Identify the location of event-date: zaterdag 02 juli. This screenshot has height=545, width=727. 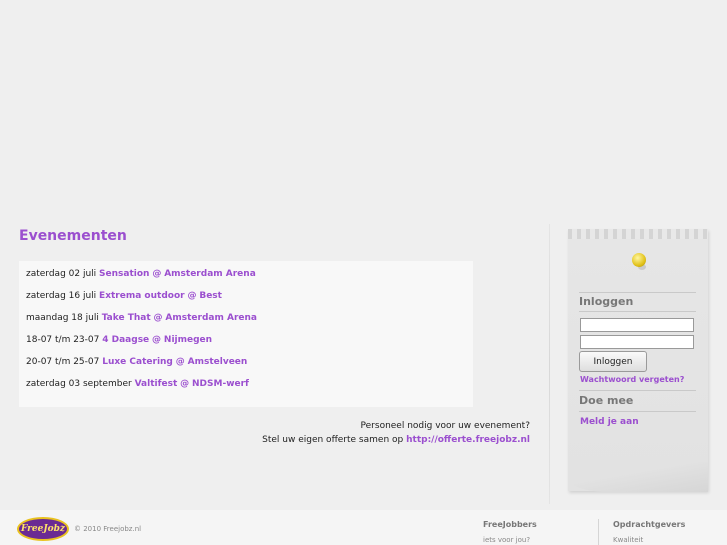
(61, 274).